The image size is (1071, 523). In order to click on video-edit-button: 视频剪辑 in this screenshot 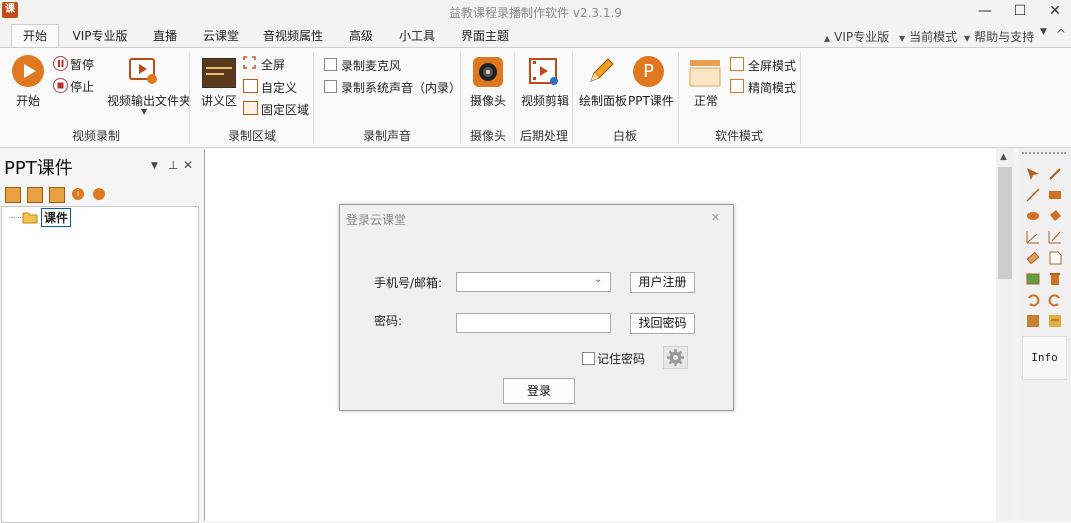, I will do `click(545, 100)`.